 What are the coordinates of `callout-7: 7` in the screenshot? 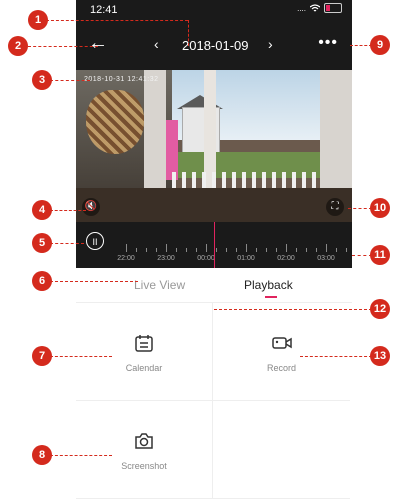 It's located at (42, 356).